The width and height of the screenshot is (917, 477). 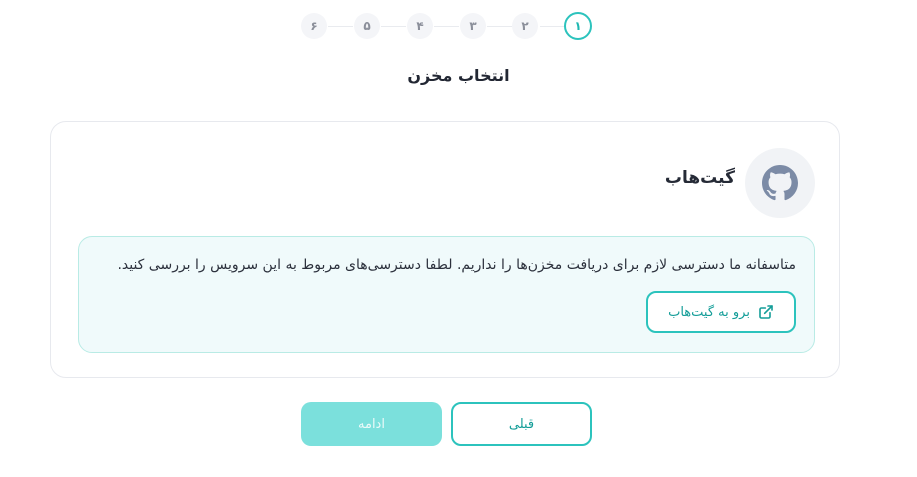 I want to click on step-2: ۲, so click(x=525, y=26).